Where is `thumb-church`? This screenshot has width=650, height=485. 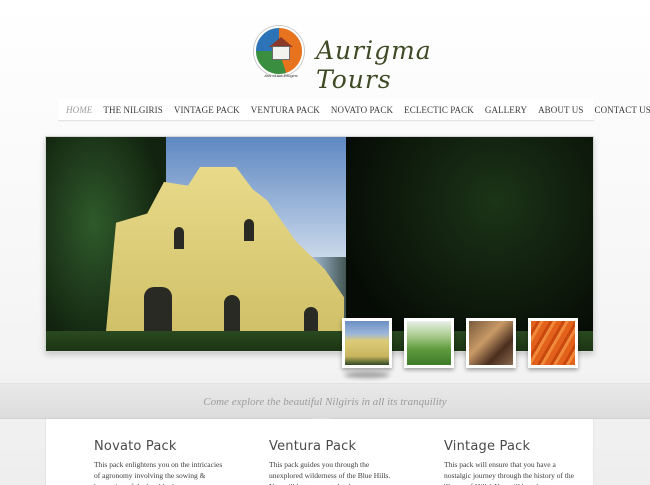
thumb-church is located at coordinates (367, 348).